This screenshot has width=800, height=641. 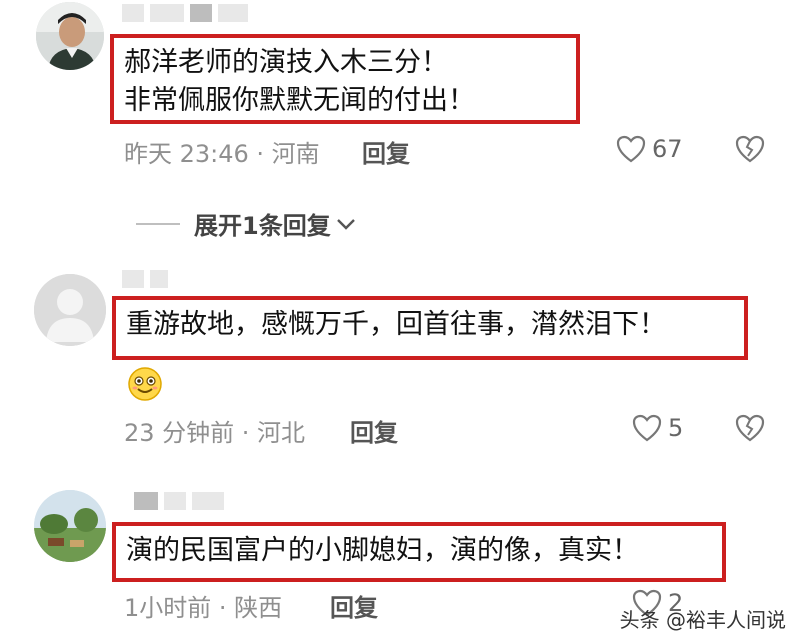 What do you see at coordinates (702, 620) in the screenshot?
I see `watermark: 头条 @裕丰人间说` at bounding box center [702, 620].